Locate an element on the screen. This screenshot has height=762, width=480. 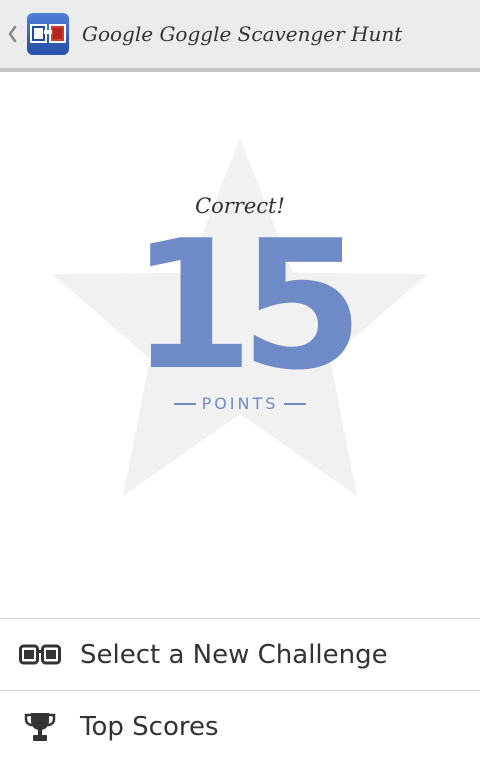
top-scores-button: Top Scores is located at coordinates (240, 726).